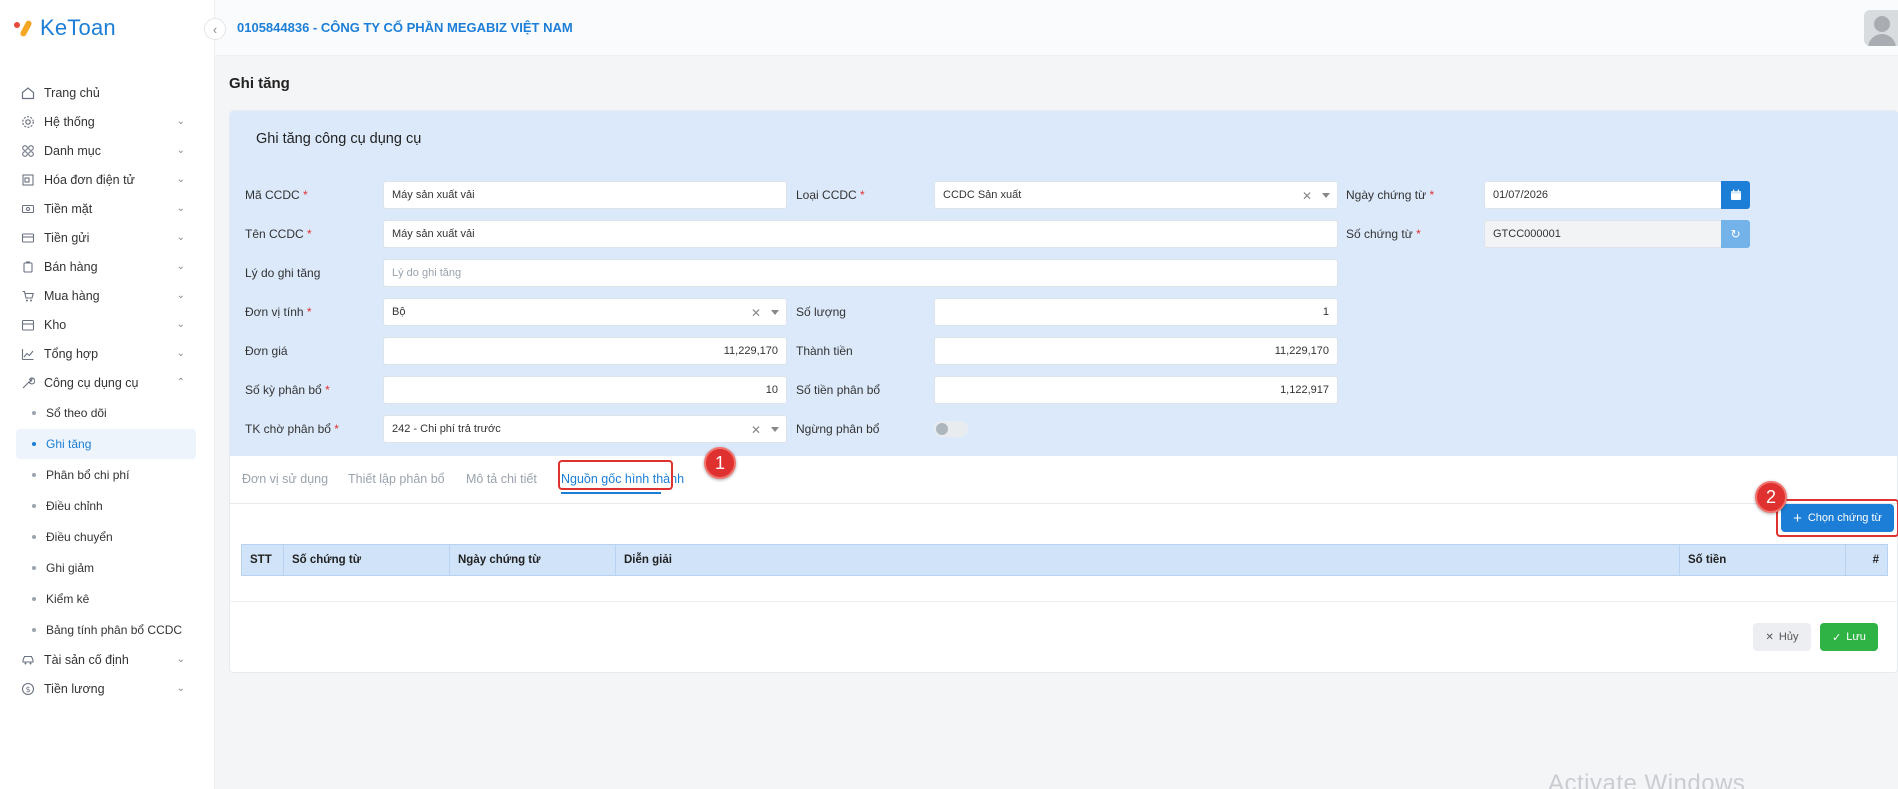 The height and width of the screenshot is (789, 1898). Describe the element at coordinates (860, 234) in the screenshot. I see `ten-ccdc-input: Máy sản xuất vải` at that location.